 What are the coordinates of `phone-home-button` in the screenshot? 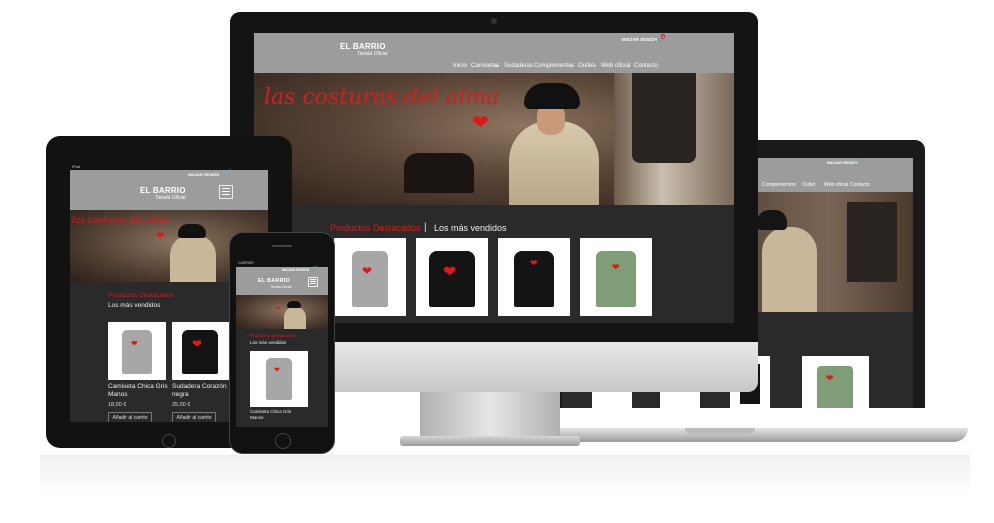 It's located at (283, 441).